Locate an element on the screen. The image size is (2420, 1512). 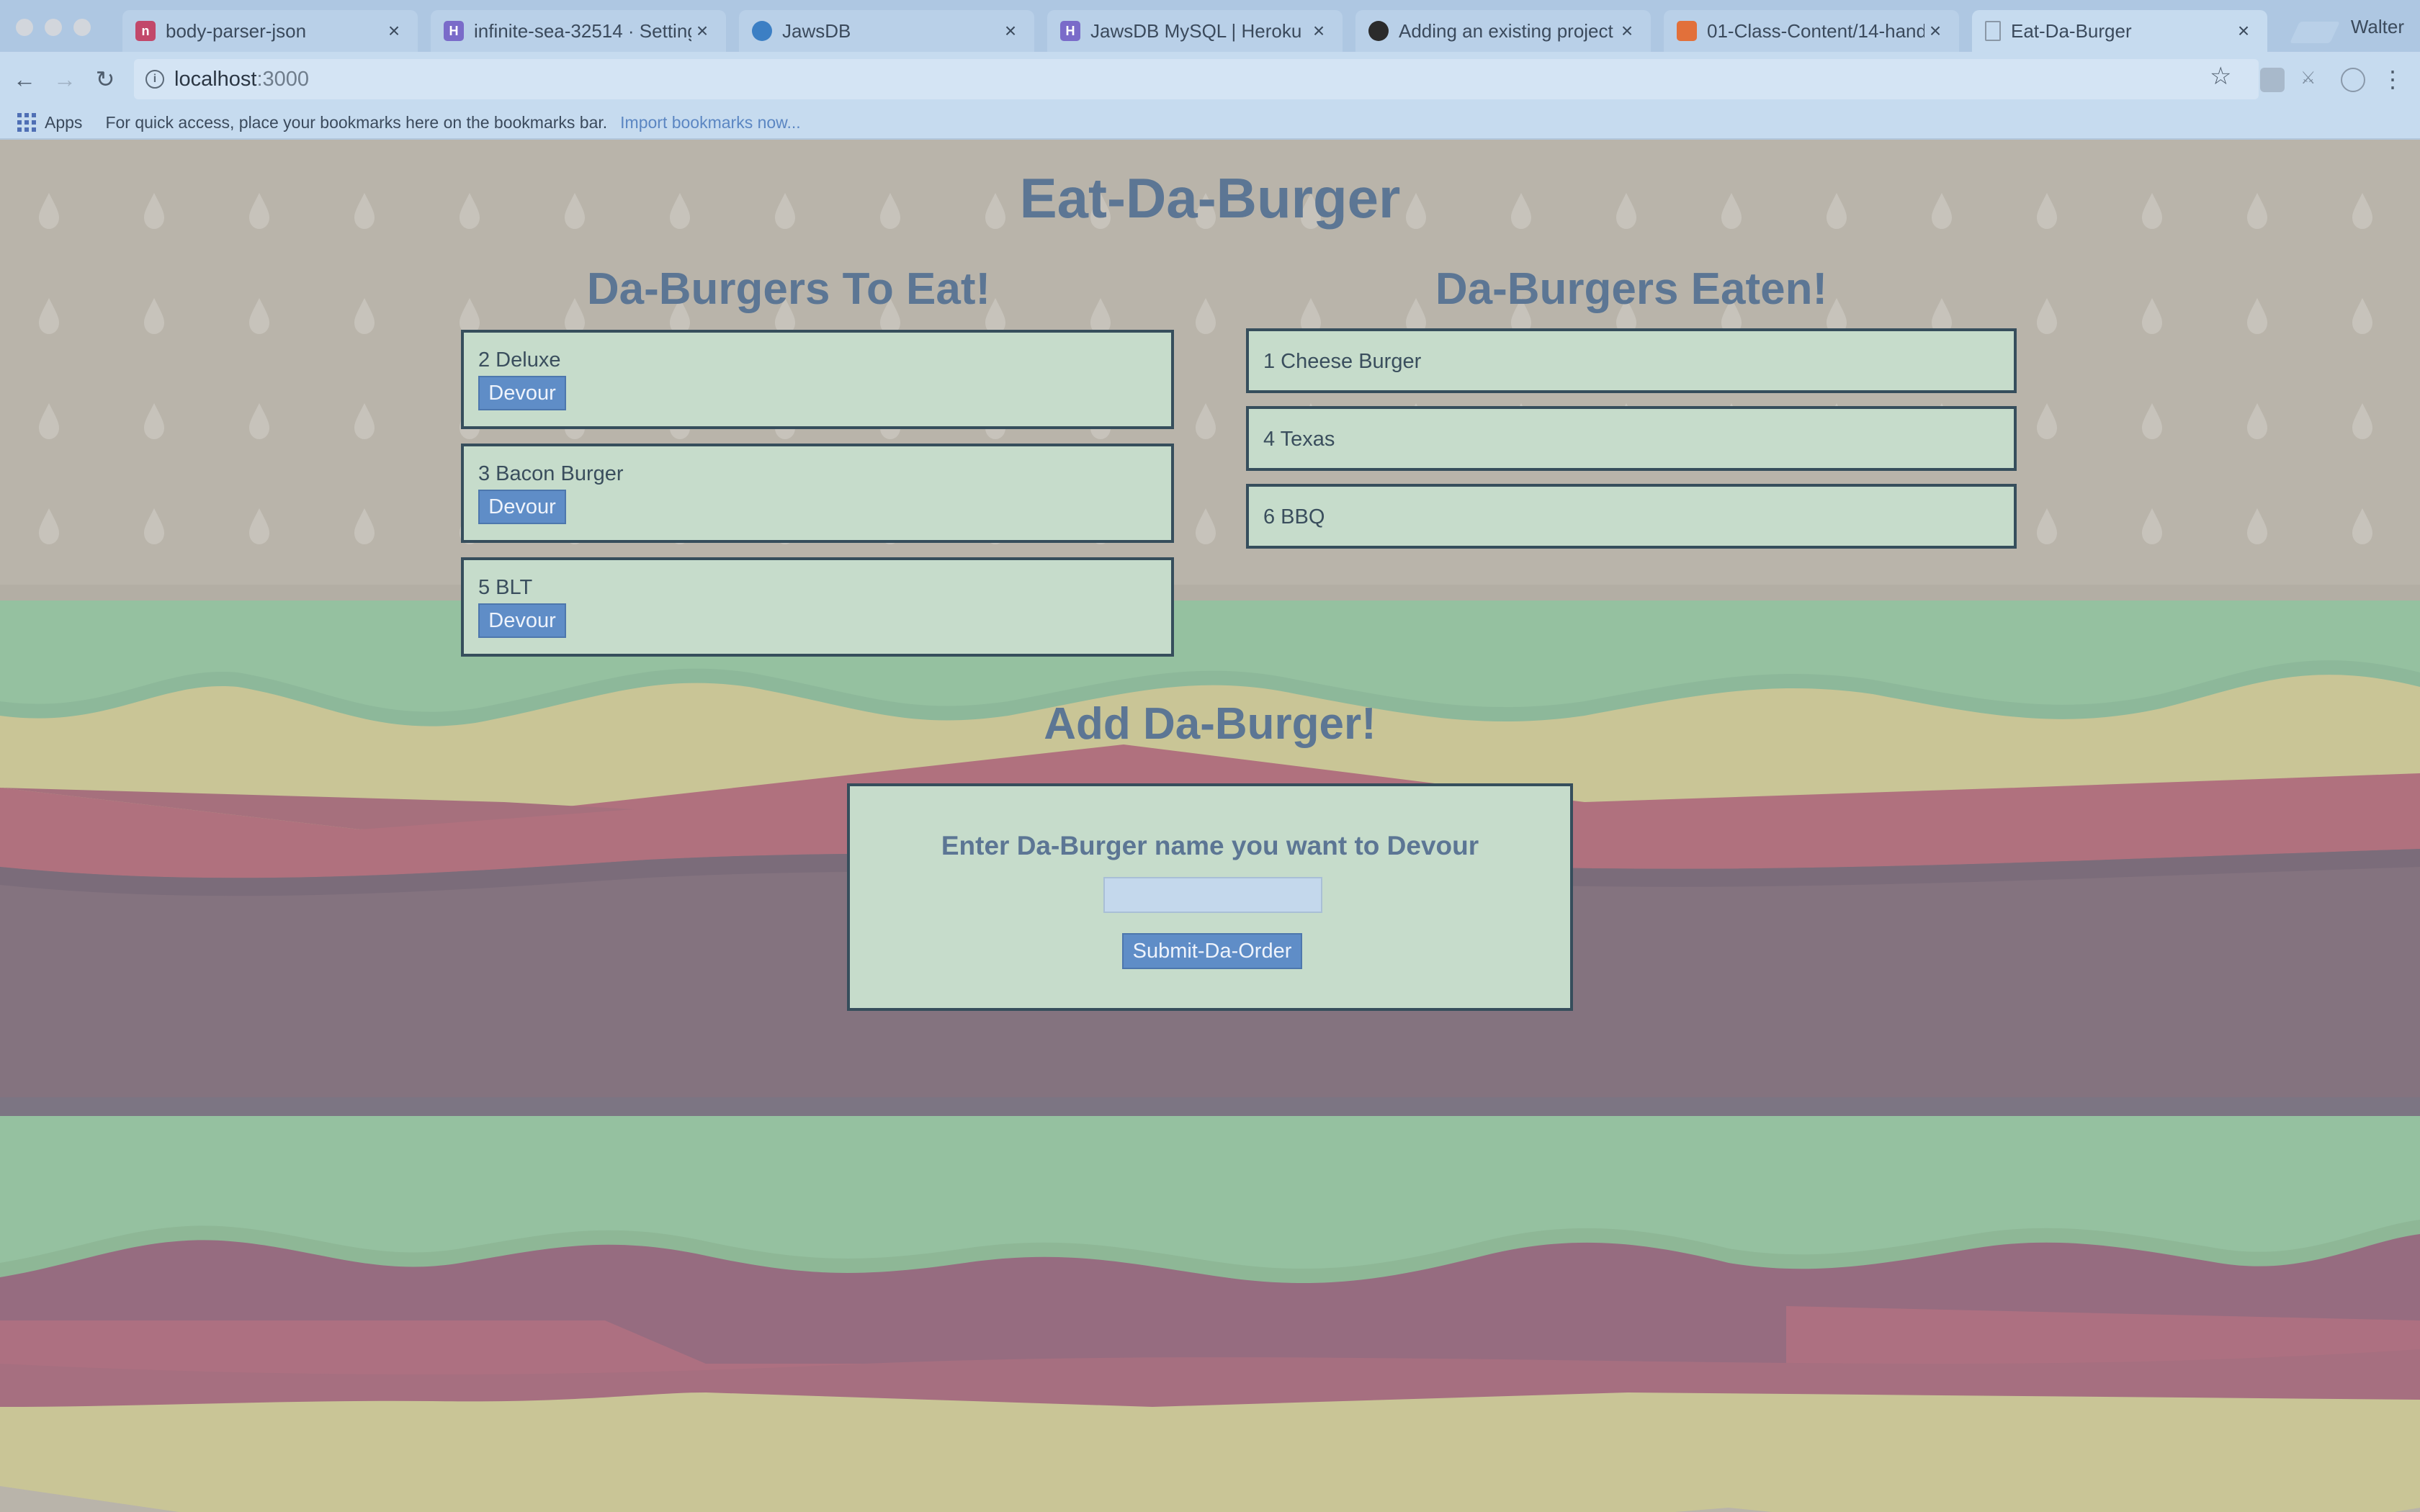
tab-jawsdb: JawsDB × is located at coordinates (886, 31).